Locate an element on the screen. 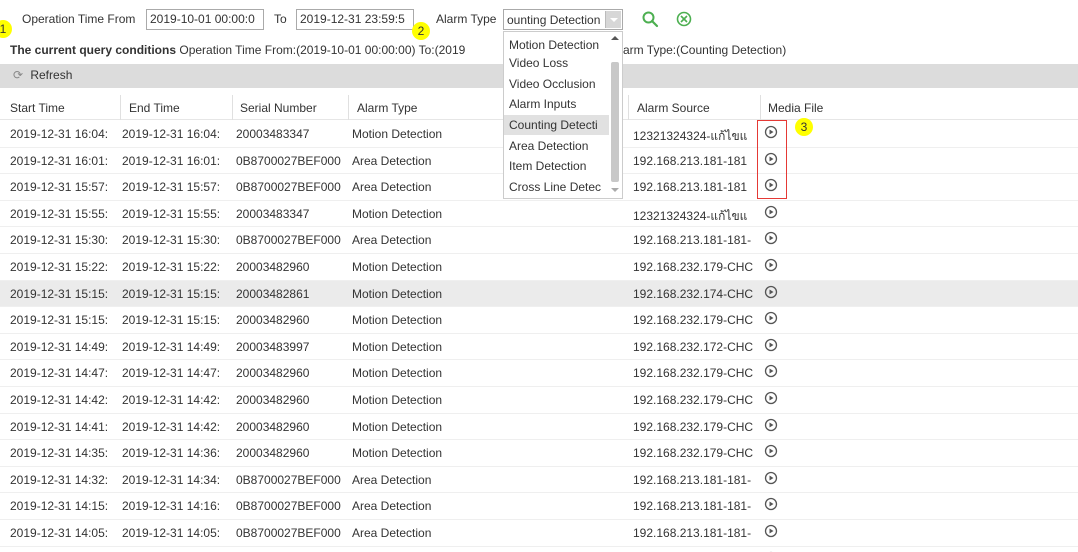 The image size is (1078, 552). alarm-type-label: Alarm Type is located at coordinates (466, 19).